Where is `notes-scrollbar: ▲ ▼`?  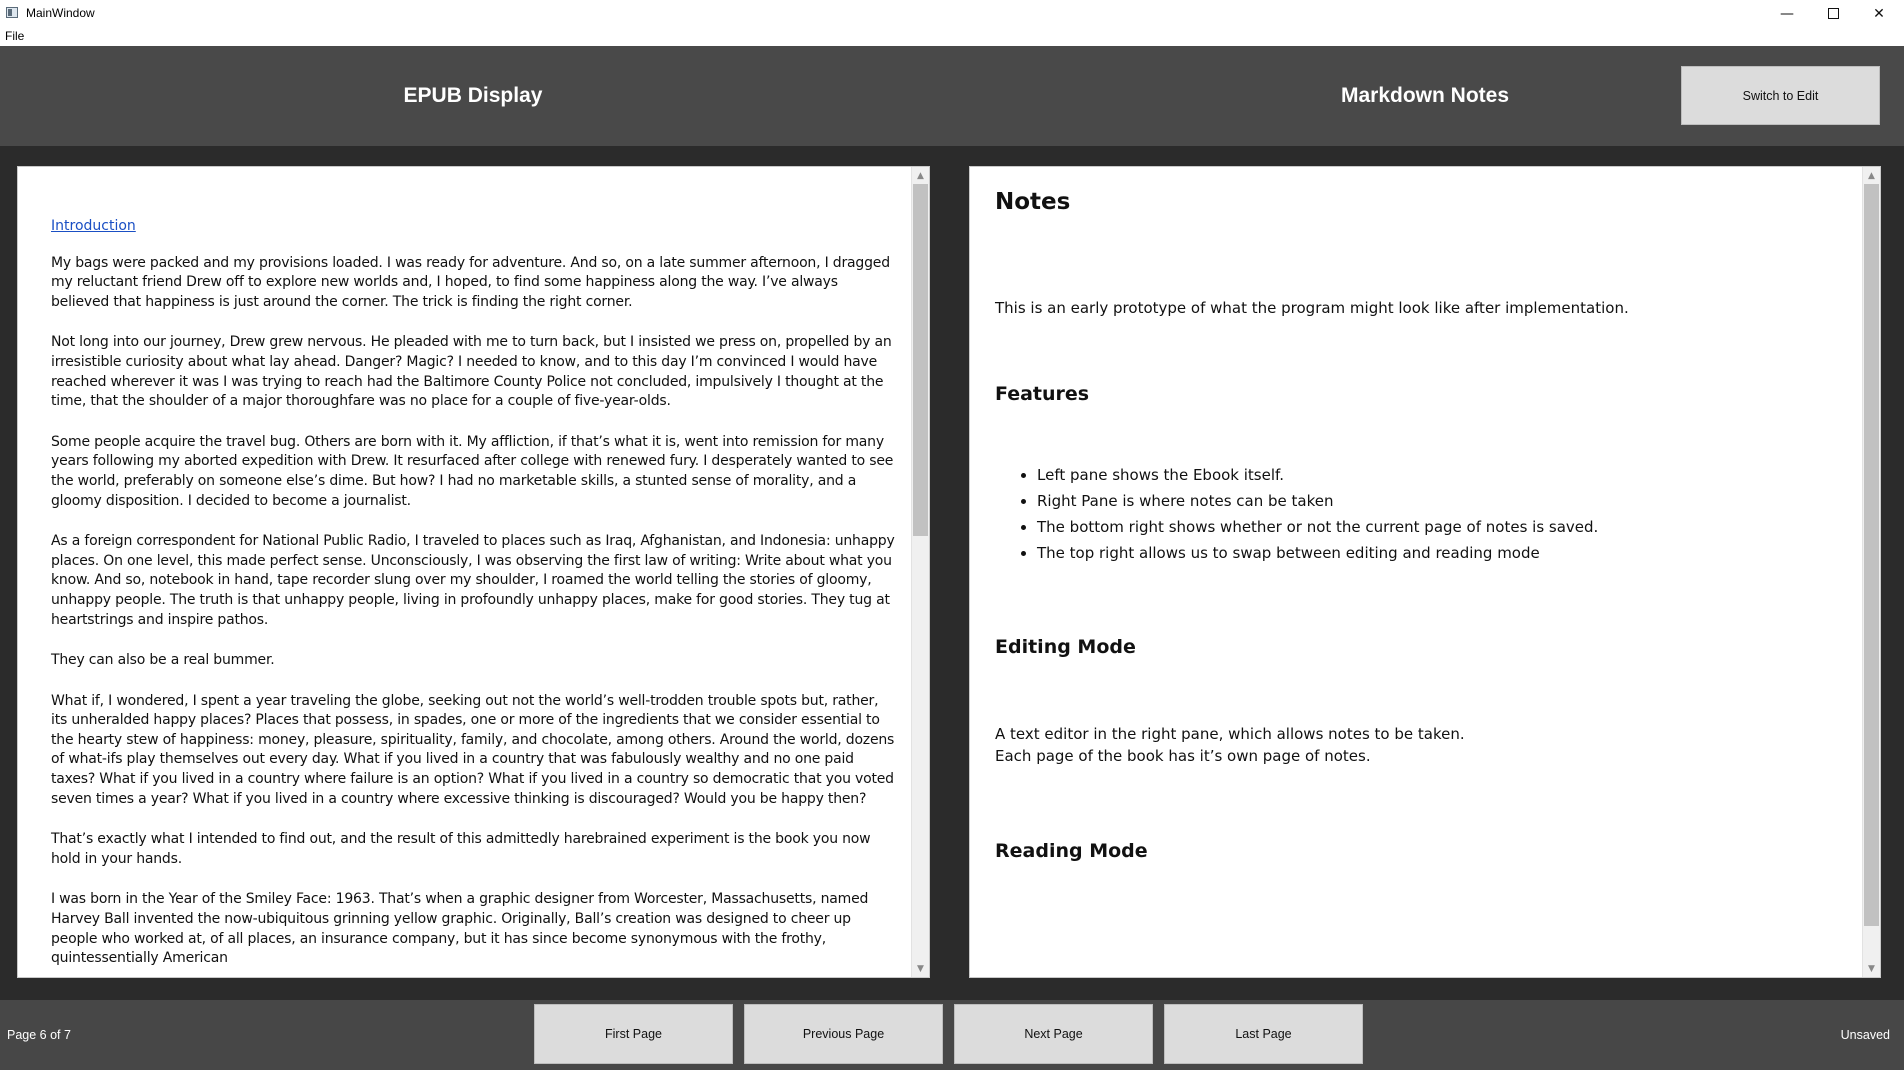
notes-scrollbar: ▲ ▼ is located at coordinates (1871, 572).